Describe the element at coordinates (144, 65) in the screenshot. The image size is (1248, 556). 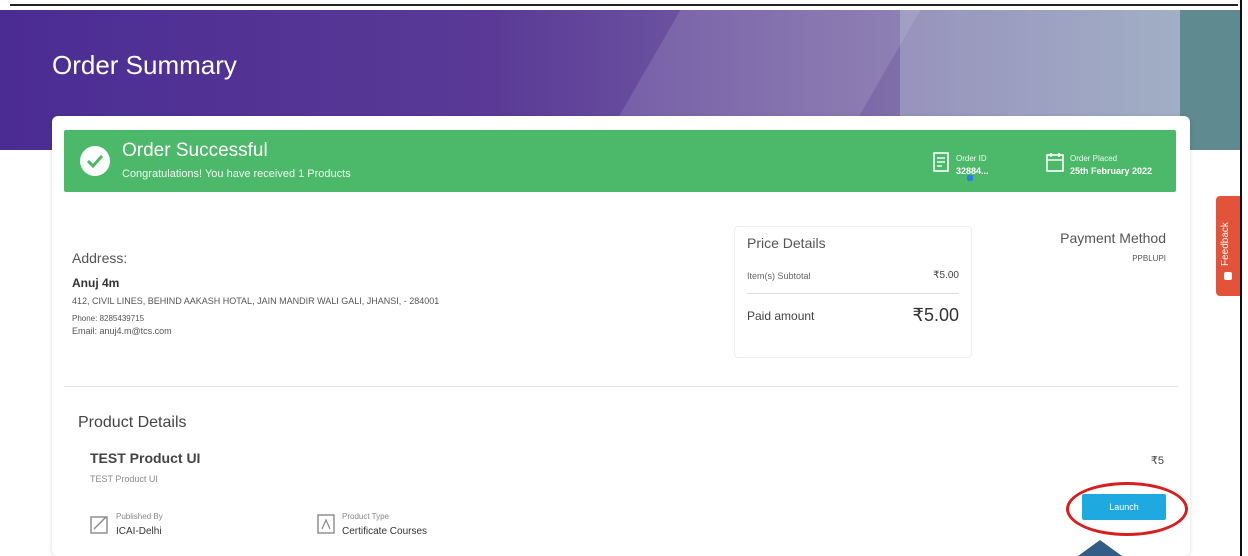
I see `page-title: Order Summary` at that location.